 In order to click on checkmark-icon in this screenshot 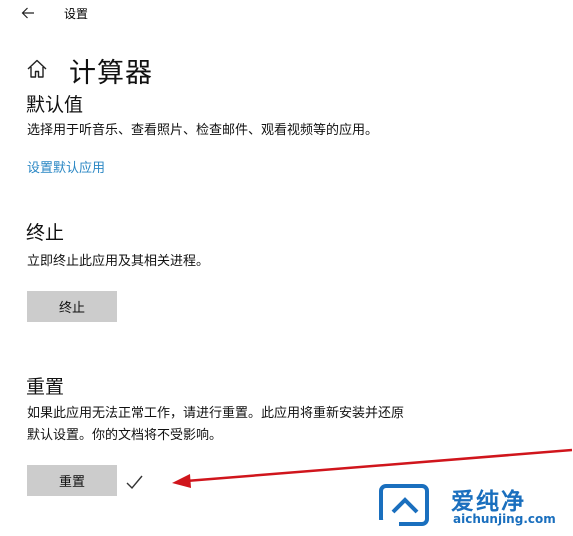, I will do `click(134, 482)`.